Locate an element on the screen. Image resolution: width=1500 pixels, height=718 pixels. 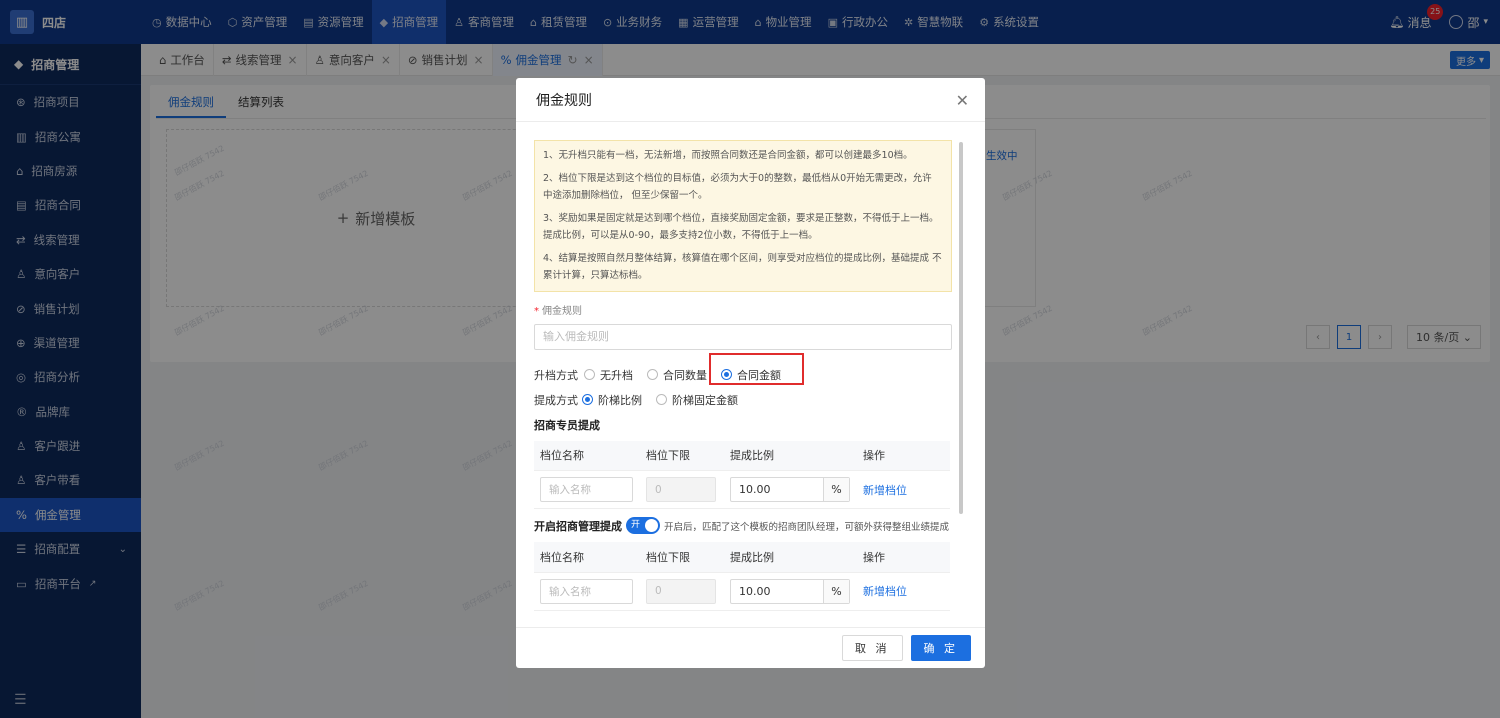
radio-label: 阶梯比例 is located at coordinates (620, 400).